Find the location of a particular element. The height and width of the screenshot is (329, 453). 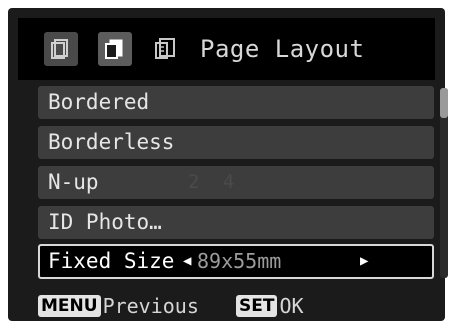

tab-page-layout is located at coordinates (115, 49).